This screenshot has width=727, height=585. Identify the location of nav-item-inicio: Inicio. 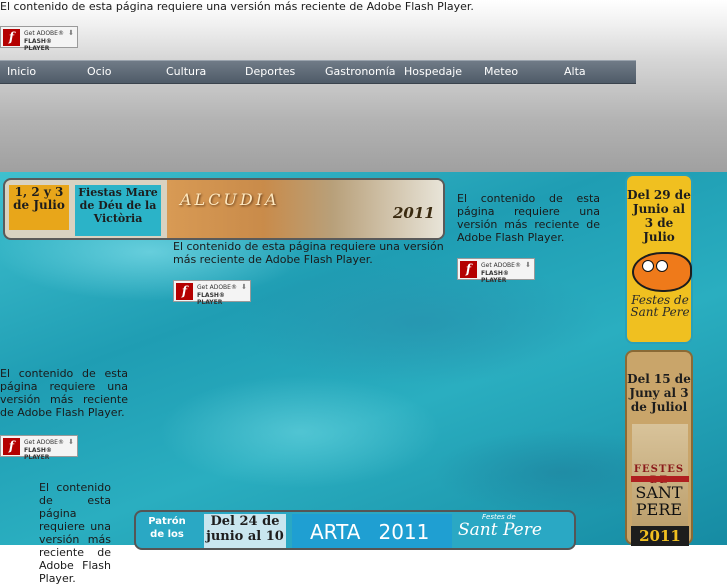
(21, 71).